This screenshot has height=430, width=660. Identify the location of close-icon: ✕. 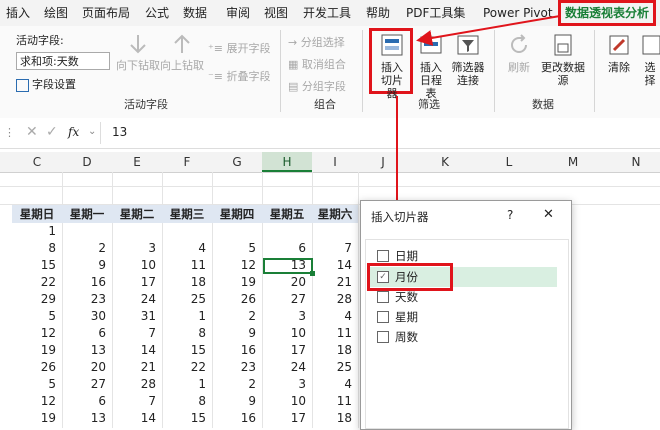
(548, 214).